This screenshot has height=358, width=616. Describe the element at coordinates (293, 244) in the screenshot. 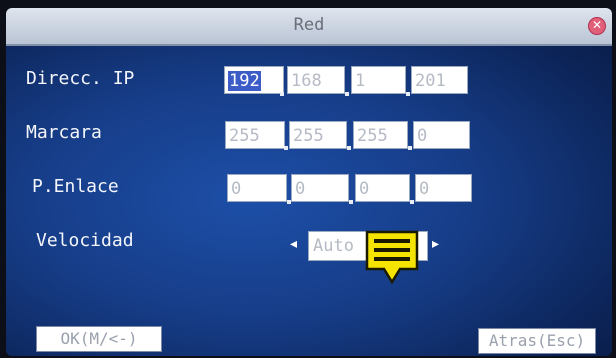

I see `arrow-left-icon: ◂` at that location.